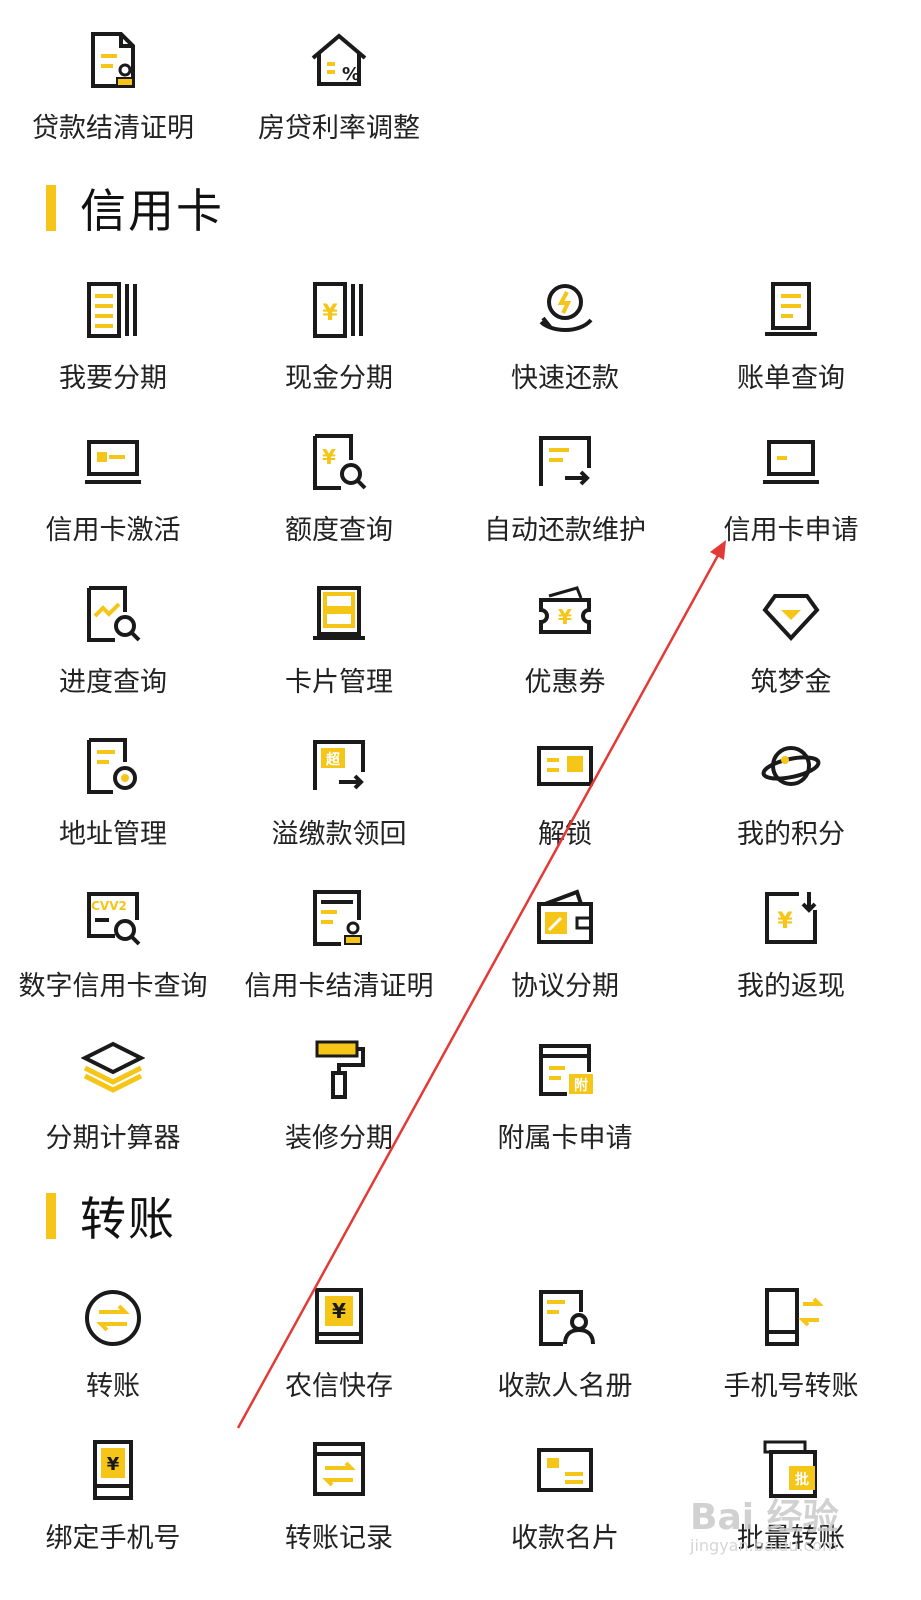 This screenshot has height=1600, width=921. I want to click on card-apply-icon, so click(791, 462).